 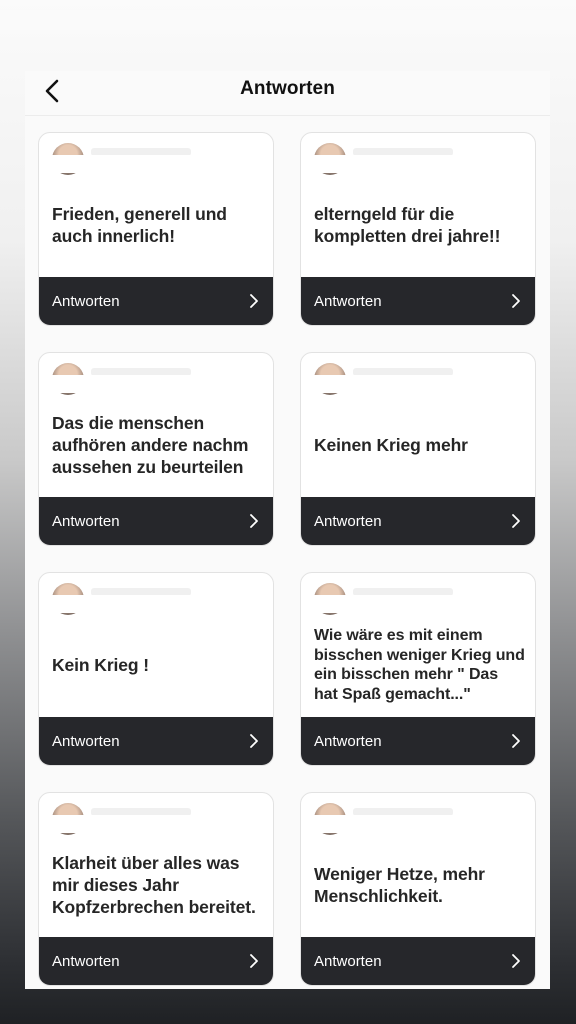 What do you see at coordinates (287, 88) in the screenshot?
I see `page-title: Antworten` at bounding box center [287, 88].